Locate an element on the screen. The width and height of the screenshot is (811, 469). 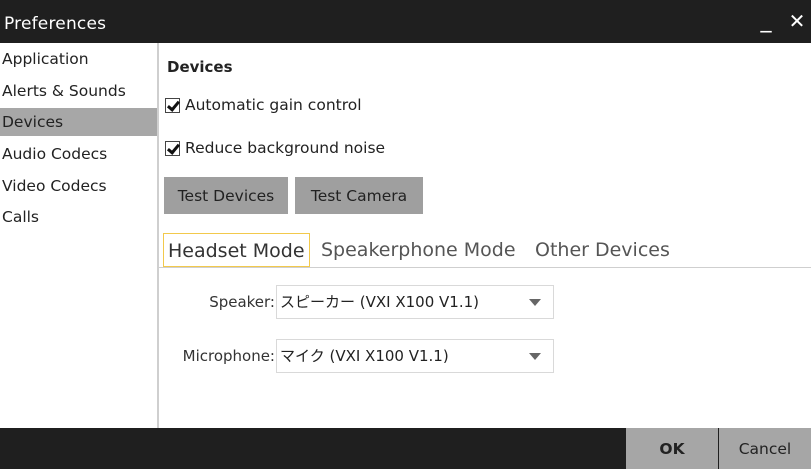
microphone-label: Microphone: is located at coordinates (228, 356).